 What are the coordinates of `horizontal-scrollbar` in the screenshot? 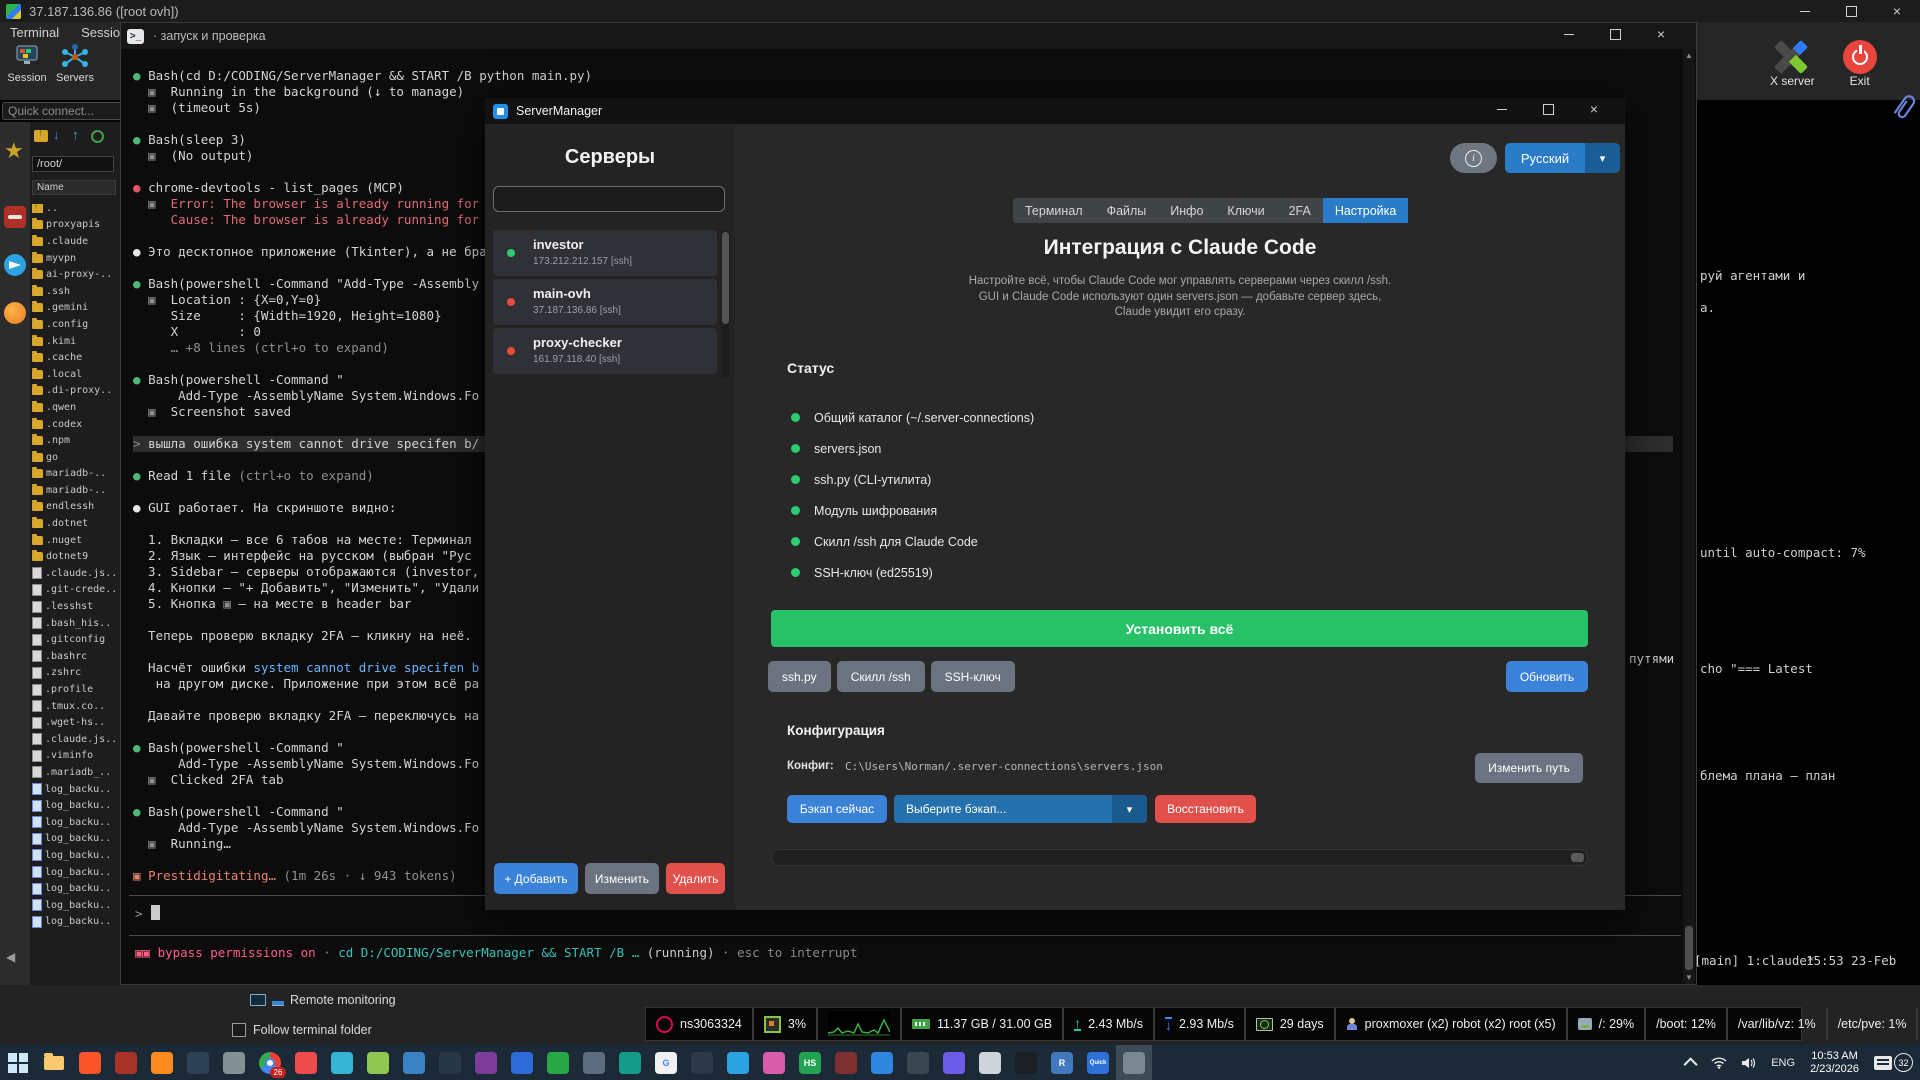 It's located at (1179, 857).